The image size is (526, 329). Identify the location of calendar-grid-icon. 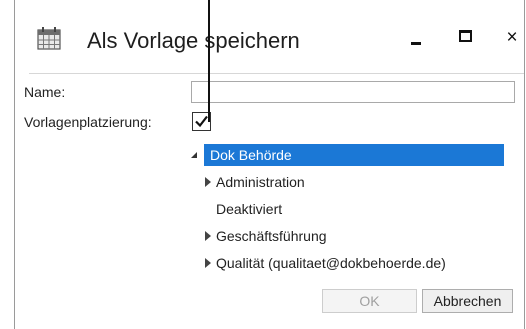
(49, 38).